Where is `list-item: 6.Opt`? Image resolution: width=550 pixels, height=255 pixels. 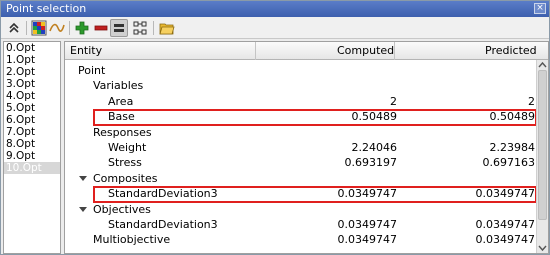 list-item: 6.Opt is located at coordinates (32, 120).